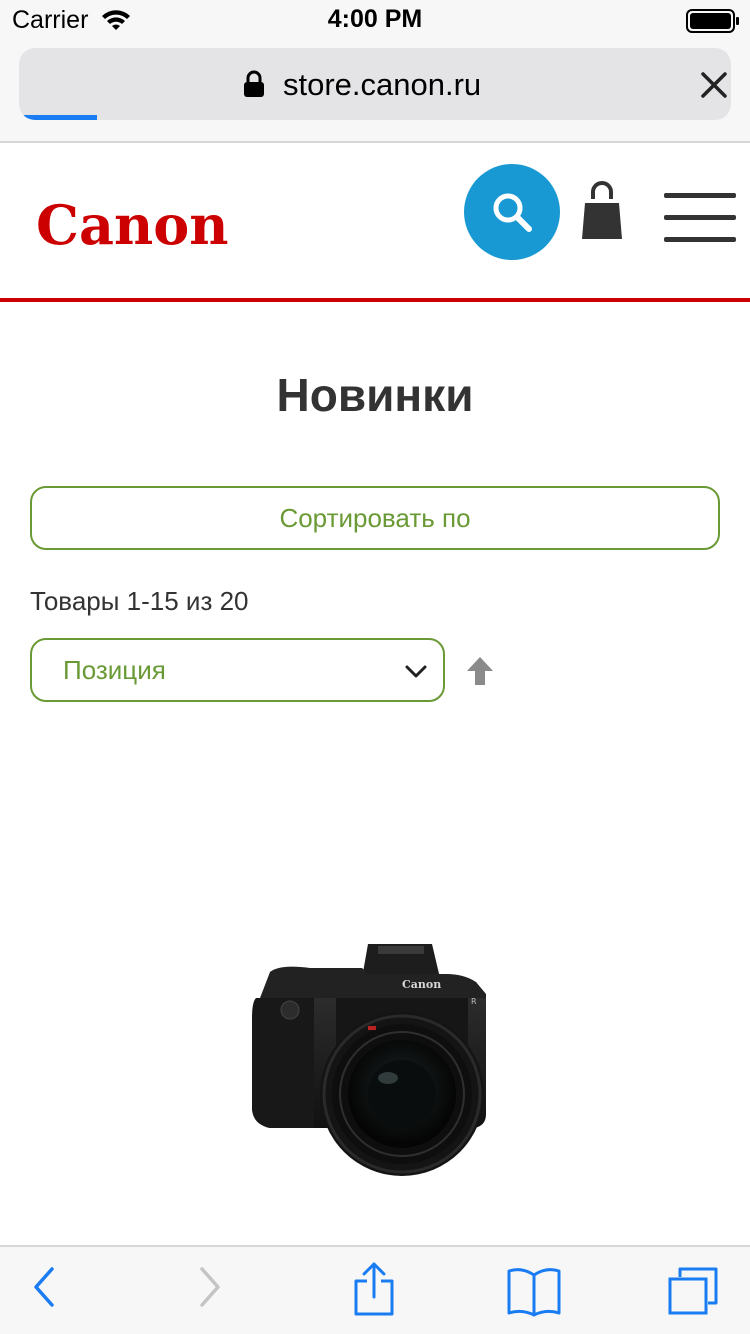 The image size is (750, 1334). Describe the element at coordinates (375, 223) in the screenshot. I see `site-header: Canon` at that location.